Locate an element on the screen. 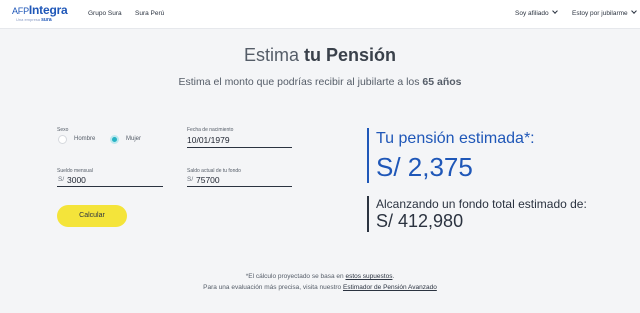 Image resolution: width=640 pixels, height=313 pixels. sexo-label: Sexo is located at coordinates (63, 130).